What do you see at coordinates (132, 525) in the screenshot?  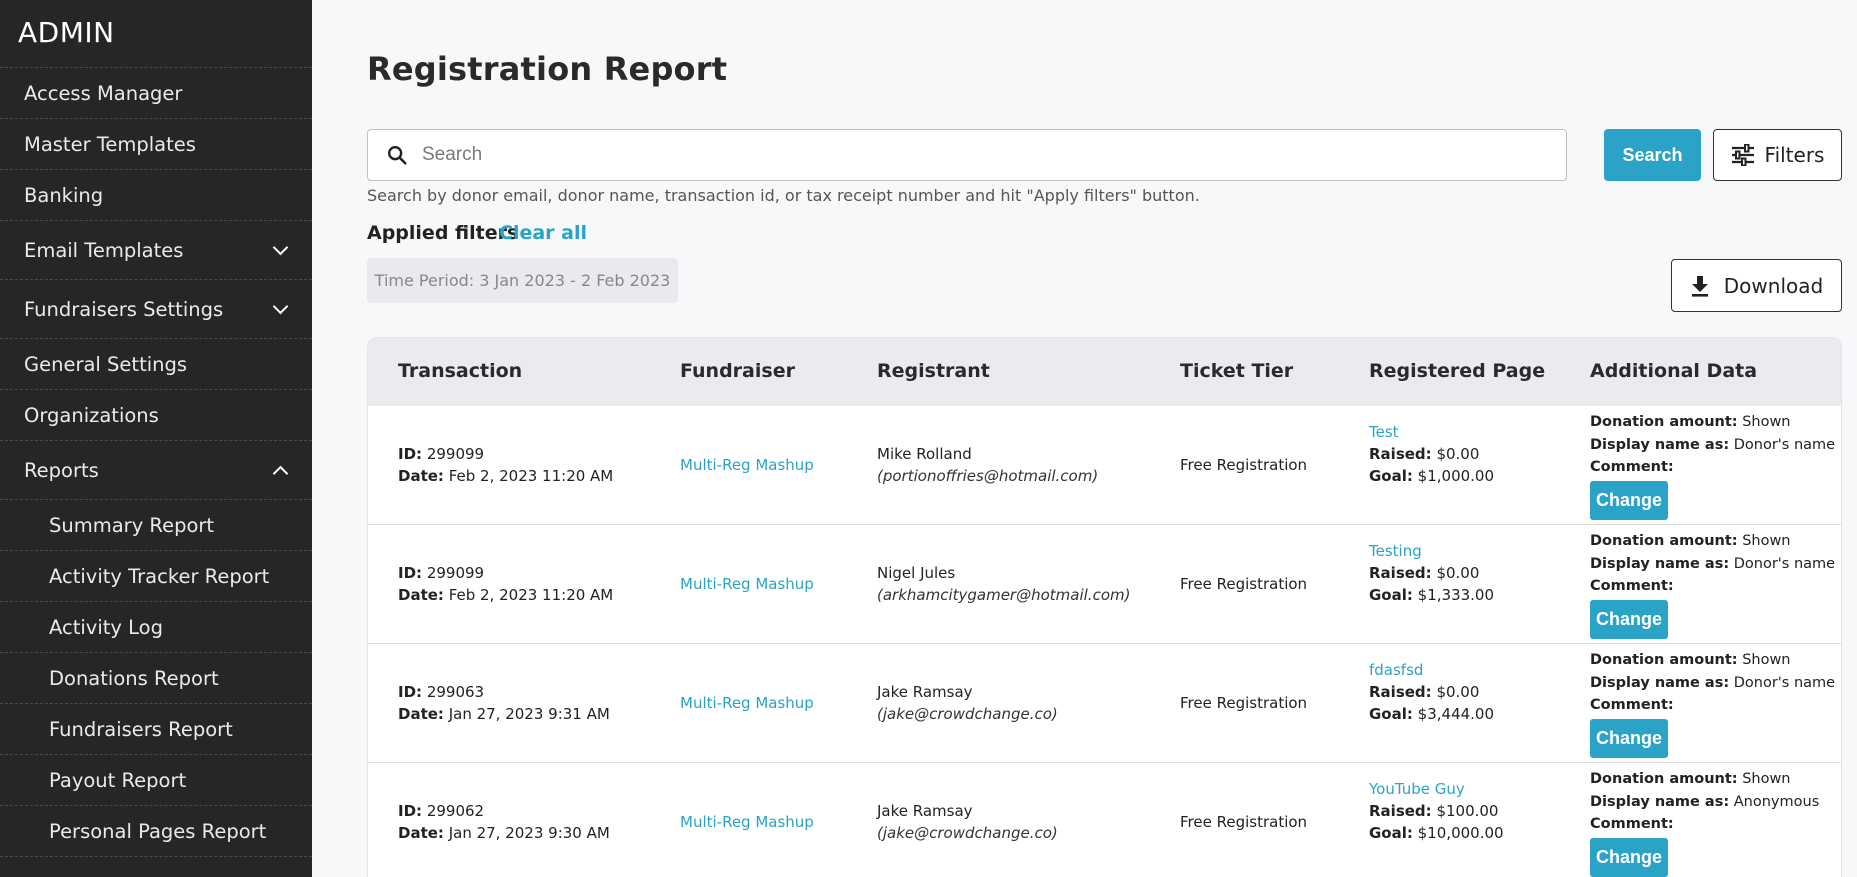 I see `sidebar-item-label: Summary Report` at bounding box center [132, 525].